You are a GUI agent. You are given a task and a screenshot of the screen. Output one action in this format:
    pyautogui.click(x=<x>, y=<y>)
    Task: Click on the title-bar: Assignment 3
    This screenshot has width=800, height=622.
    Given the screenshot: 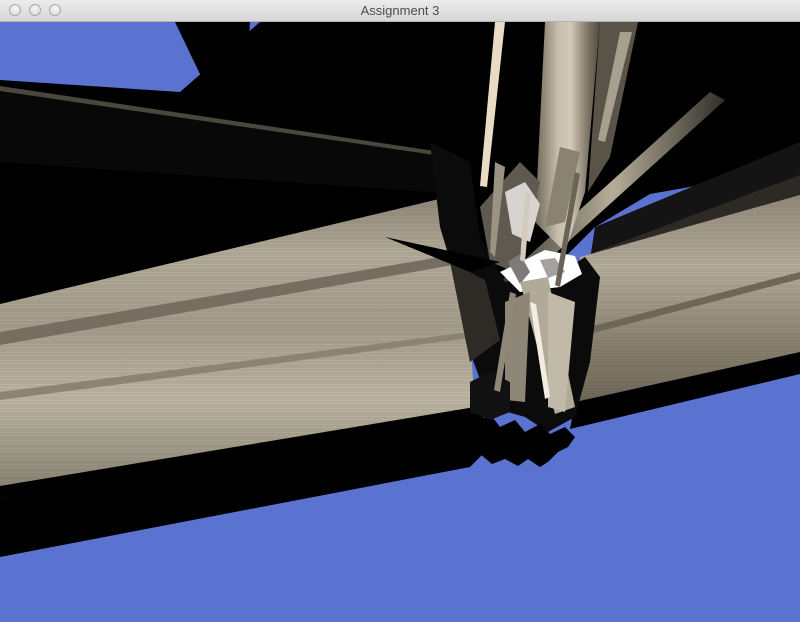 What is the action you would take?
    pyautogui.click(x=400, y=11)
    